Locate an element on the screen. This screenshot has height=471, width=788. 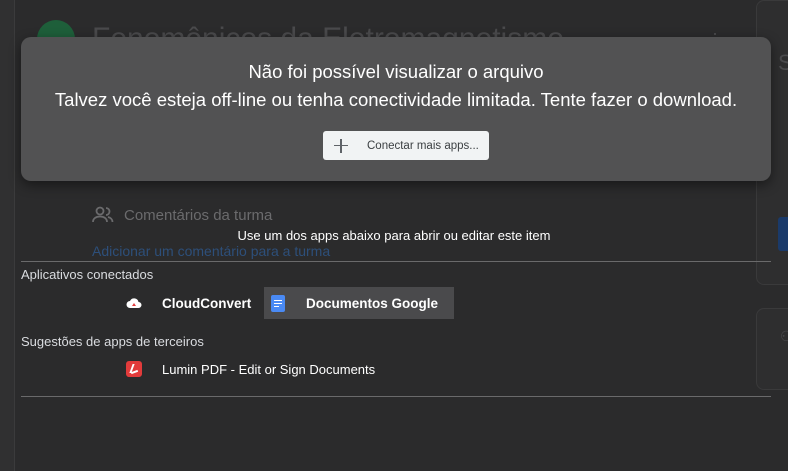
app-google-docs: Documentos Google is located at coordinates (359, 303).